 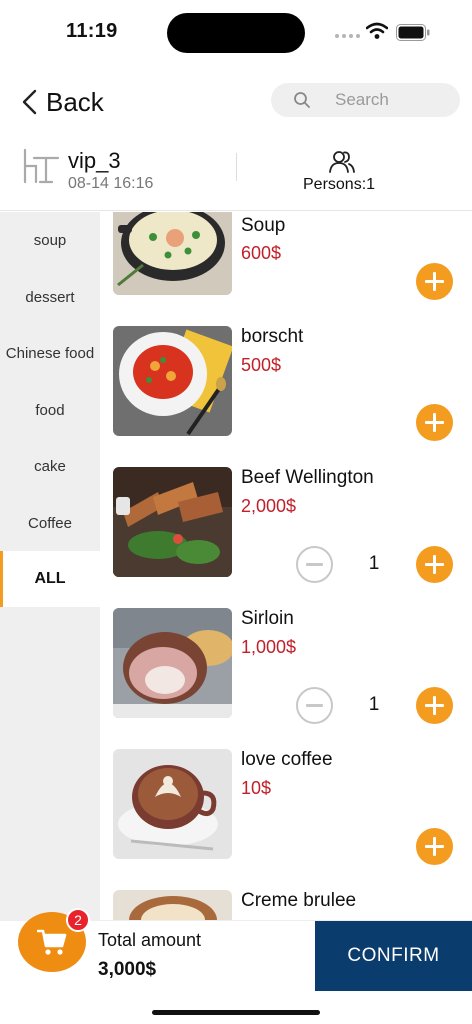 What do you see at coordinates (263, 225) in the screenshot?
I see `dish-name: Soup` at bounding box center [263, 225].